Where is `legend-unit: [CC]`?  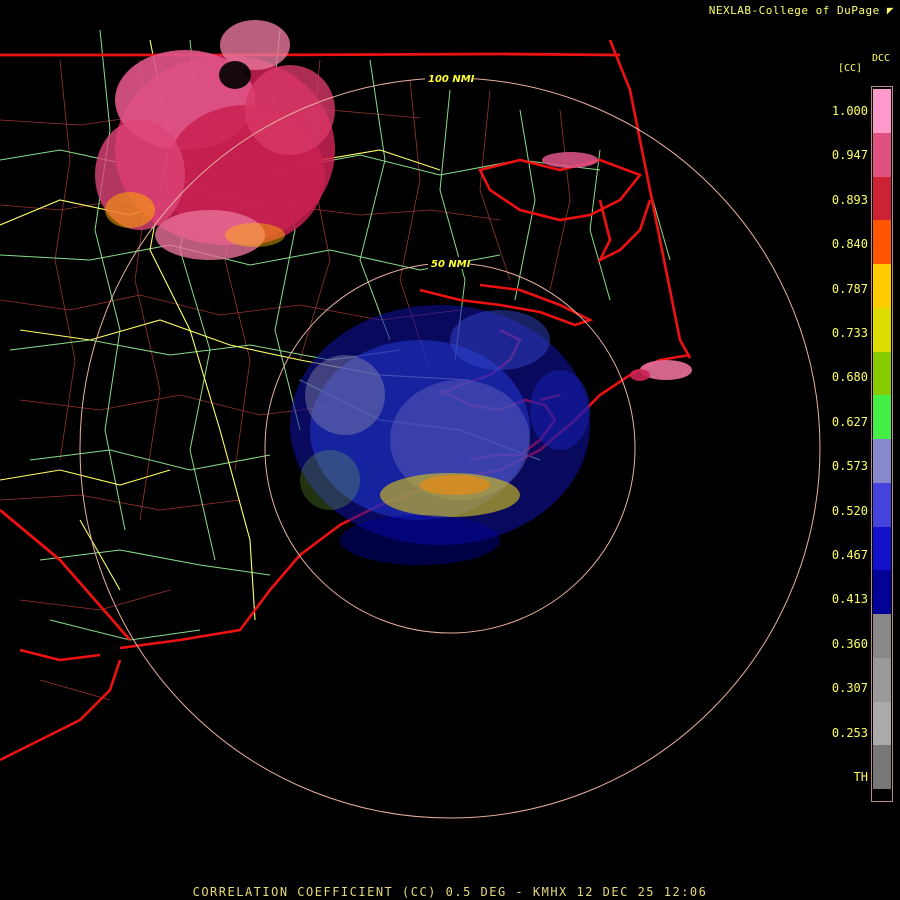 legend-unit: [CC] is located at coordinates (850, 68).